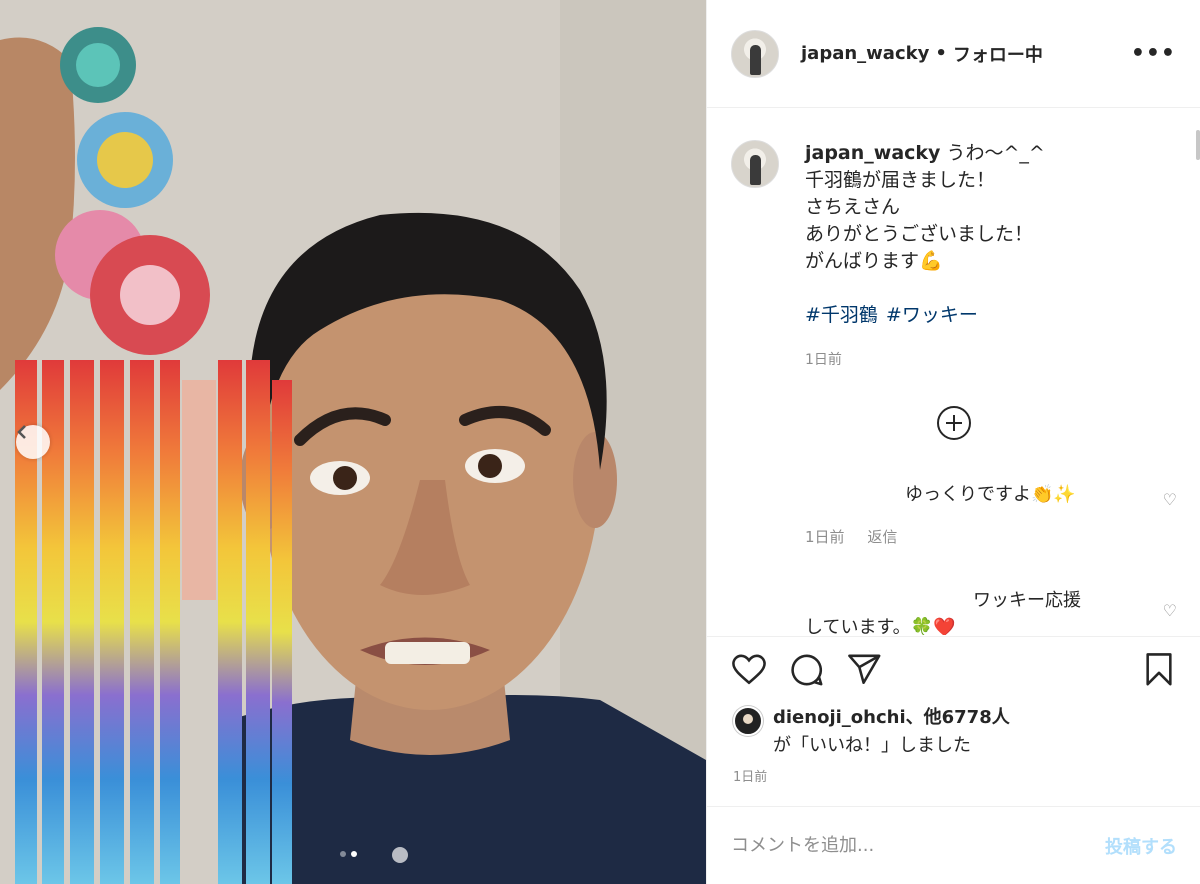 The width and height of the screenshot is (1200, 884). I want to click on comment-item: ゆっくりですよ👏✨ ♡ 1日前 返信, so click(991, 513).